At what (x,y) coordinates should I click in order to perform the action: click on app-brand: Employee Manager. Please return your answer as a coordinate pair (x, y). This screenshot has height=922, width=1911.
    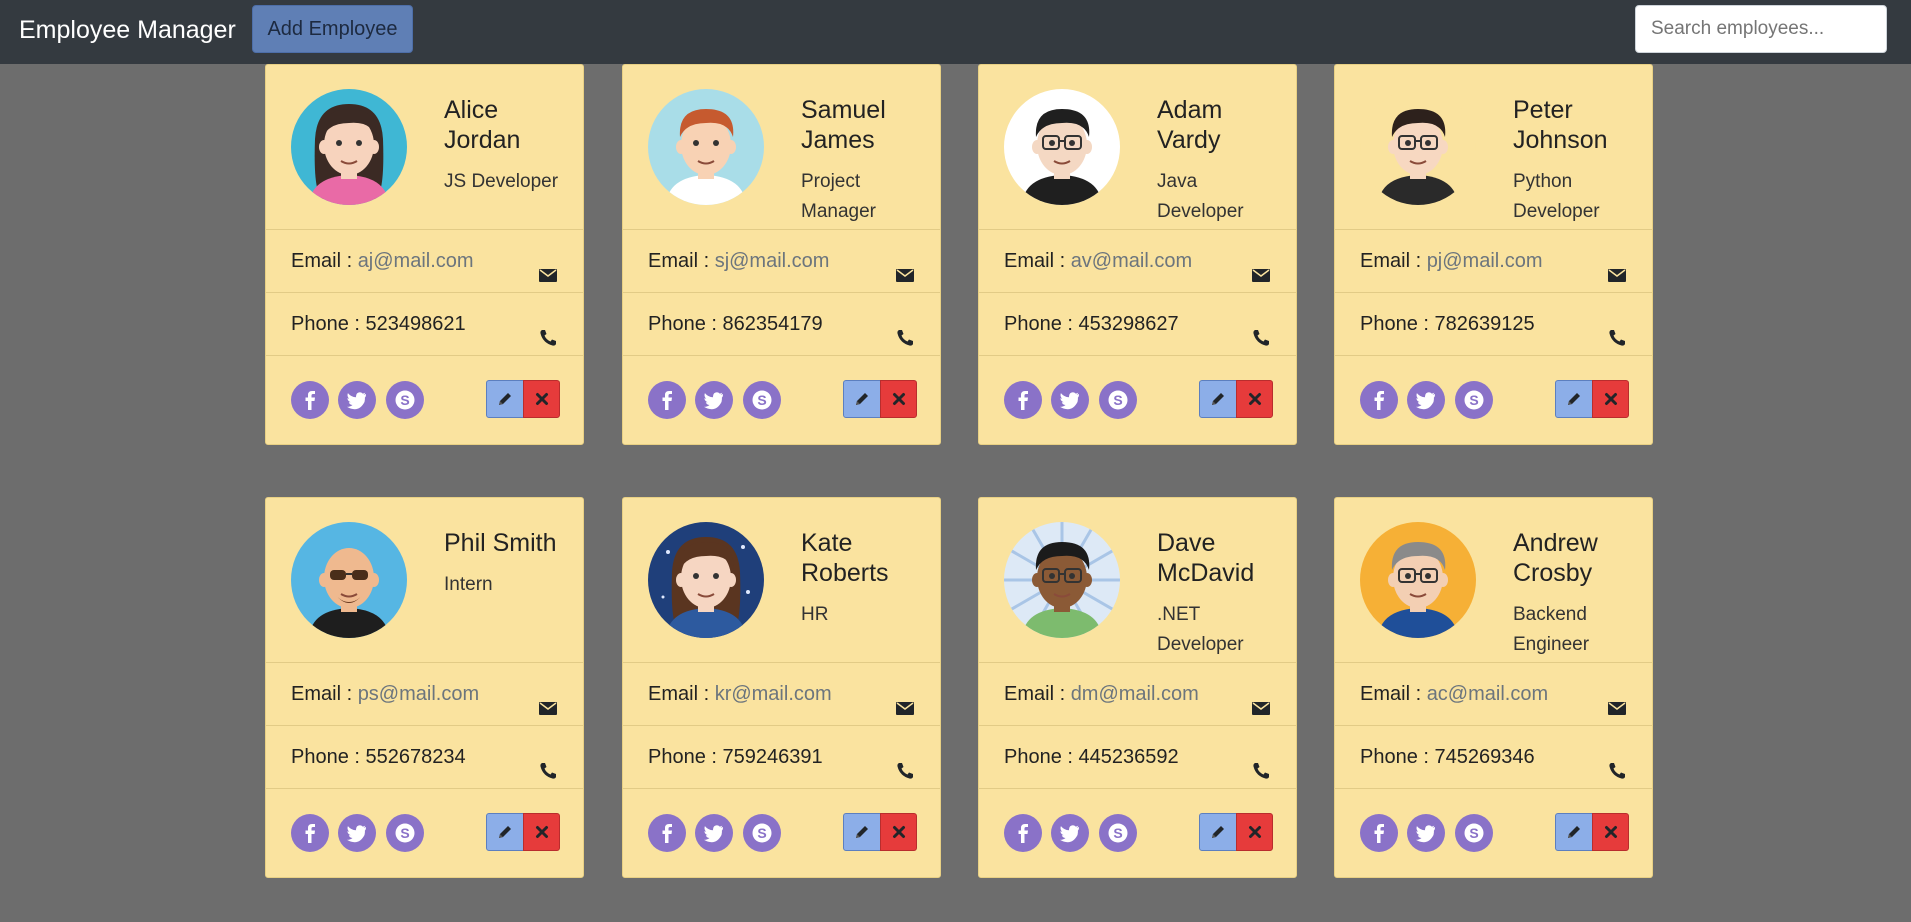
    Looking at the image, I should click on (127, 30).